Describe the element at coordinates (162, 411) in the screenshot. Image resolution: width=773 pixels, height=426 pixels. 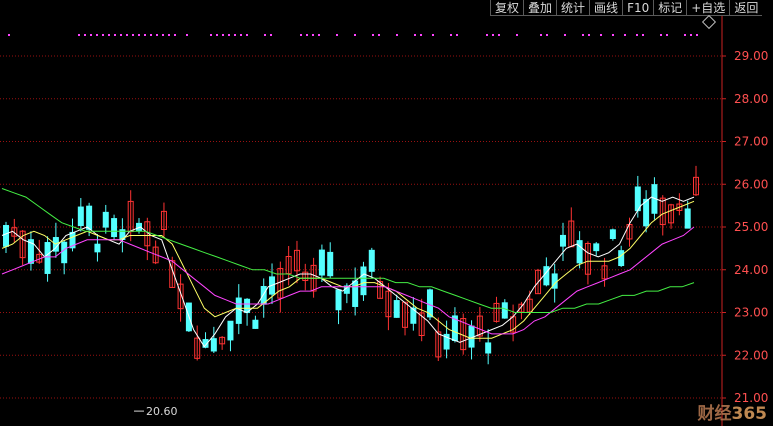
I see `min-price-label: 20.60` at that location.